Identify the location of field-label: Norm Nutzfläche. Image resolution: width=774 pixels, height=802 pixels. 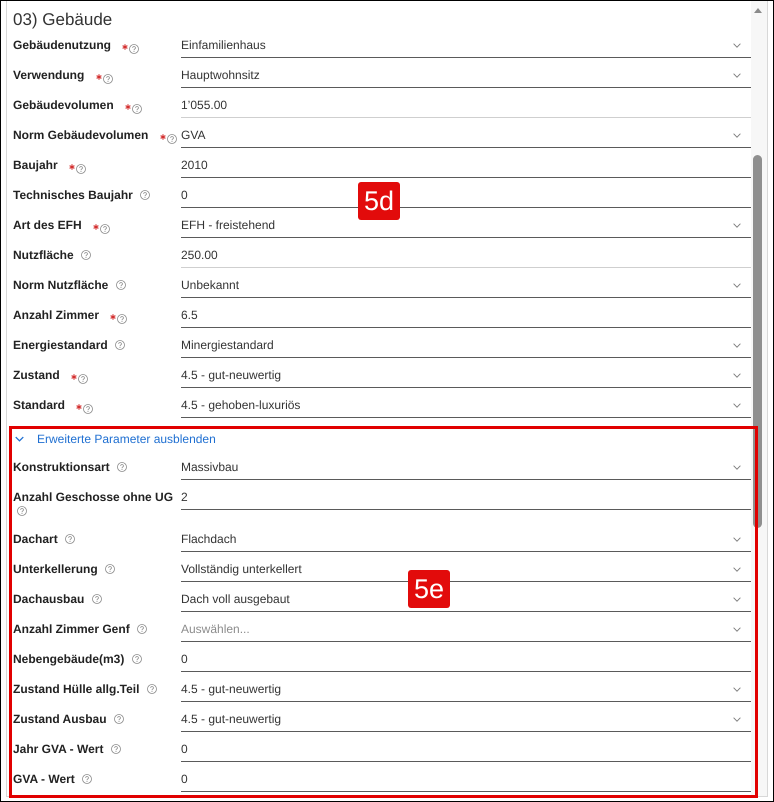
(60, 285).